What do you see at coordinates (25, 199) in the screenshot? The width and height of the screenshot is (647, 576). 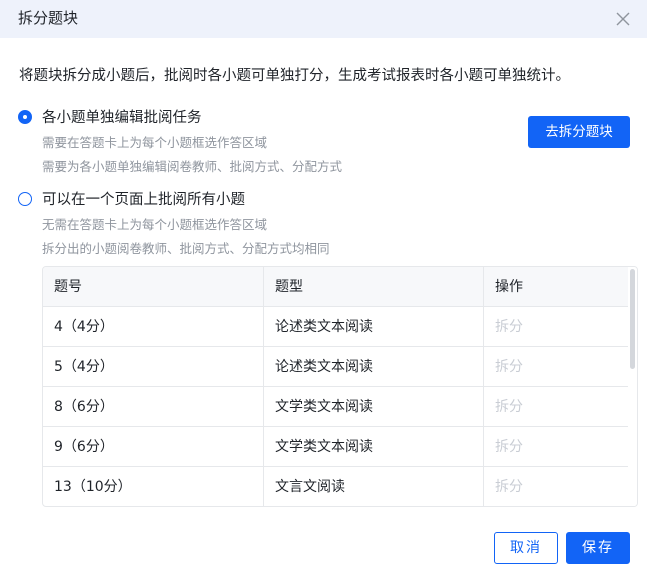 I see `radio-single-page` at bounding box center [25, 199].